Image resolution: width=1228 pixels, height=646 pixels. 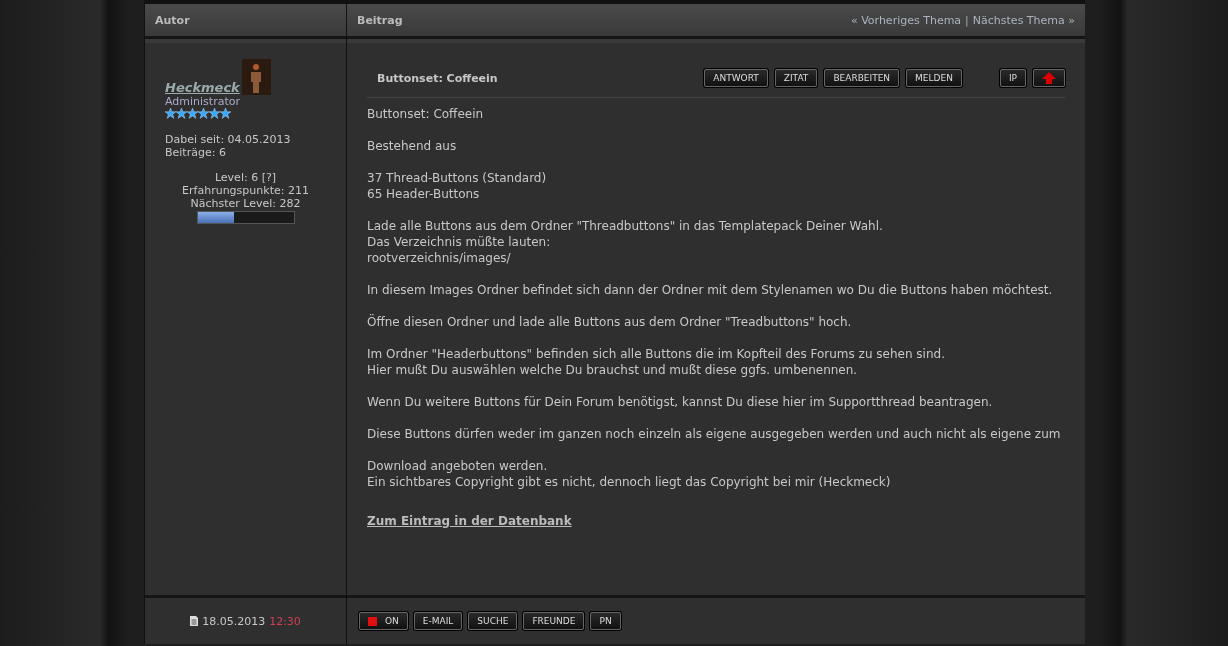 I want to click on post-count: Beiträge: 6, so click(x=196, y=152).